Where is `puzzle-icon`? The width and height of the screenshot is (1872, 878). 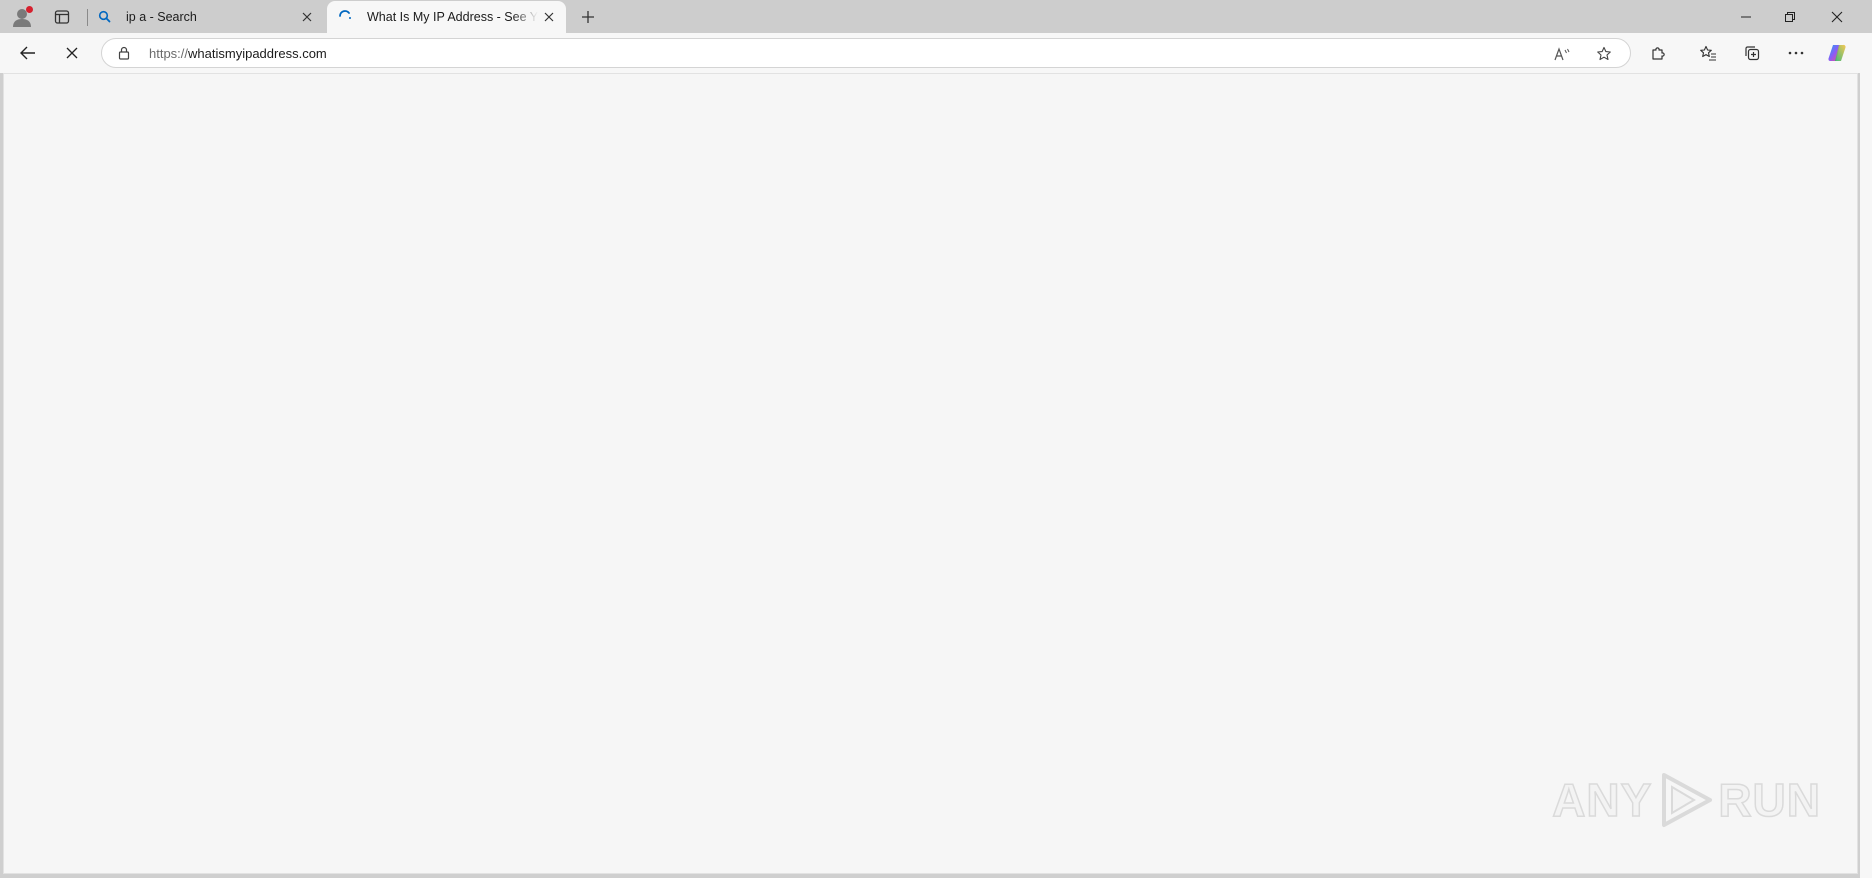 puzzle-icon is located at coordinates (1658, 53).